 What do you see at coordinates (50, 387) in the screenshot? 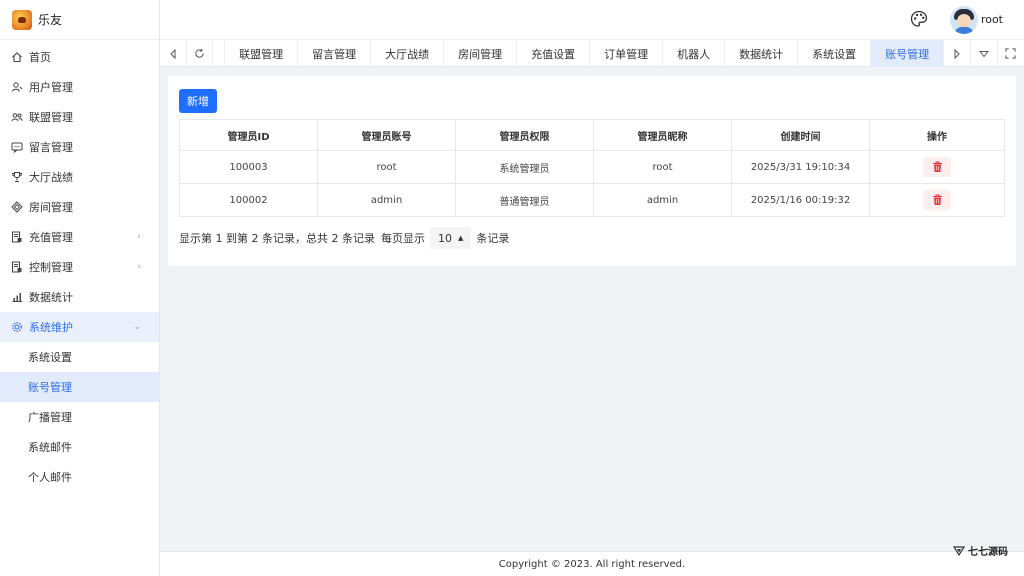
I see `submenu-item-label: 账号管理` at bounding box center [50, 387].